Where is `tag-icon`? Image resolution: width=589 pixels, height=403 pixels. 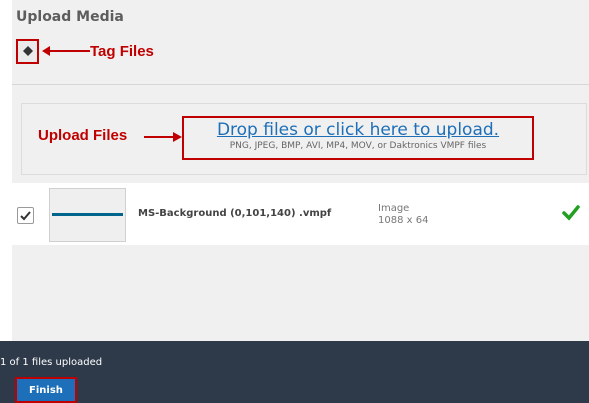
tag-icon is located at coordinates (28, 51).